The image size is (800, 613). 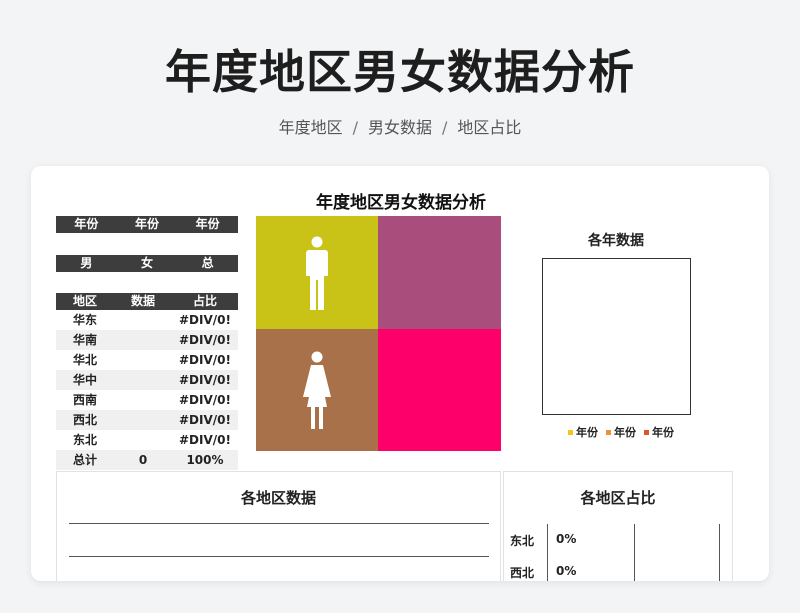 I want to click on total-ratio-cell: 100%, so click(x=205, y=460).